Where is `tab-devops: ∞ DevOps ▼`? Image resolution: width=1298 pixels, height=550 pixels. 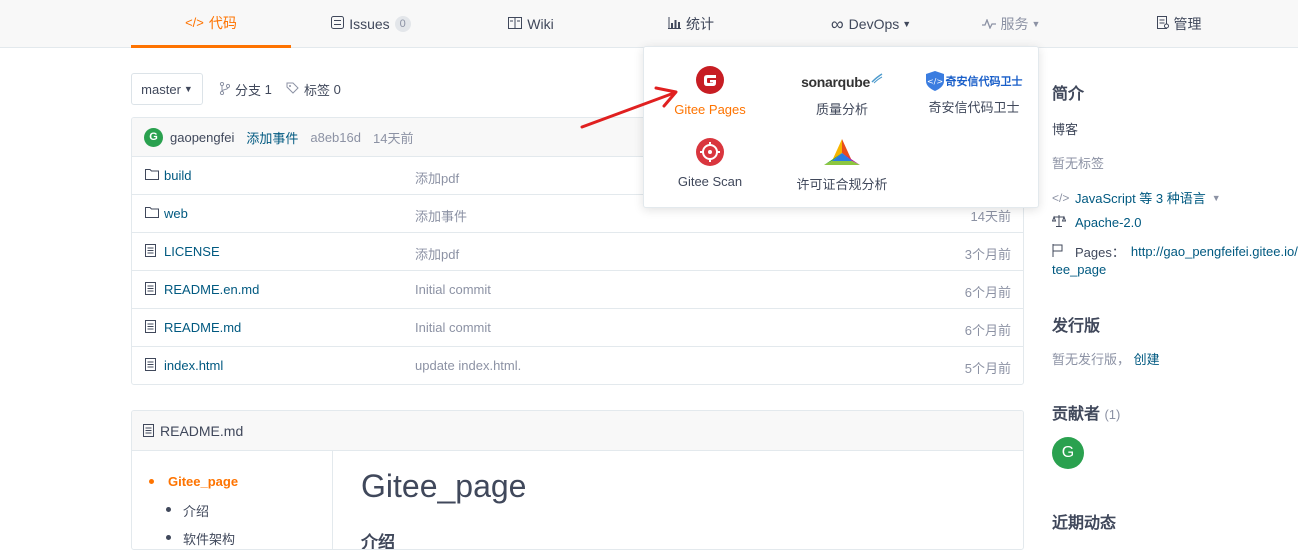
tab-devops: ∞ DevOps ▼ is located at coordinates (871, 24).